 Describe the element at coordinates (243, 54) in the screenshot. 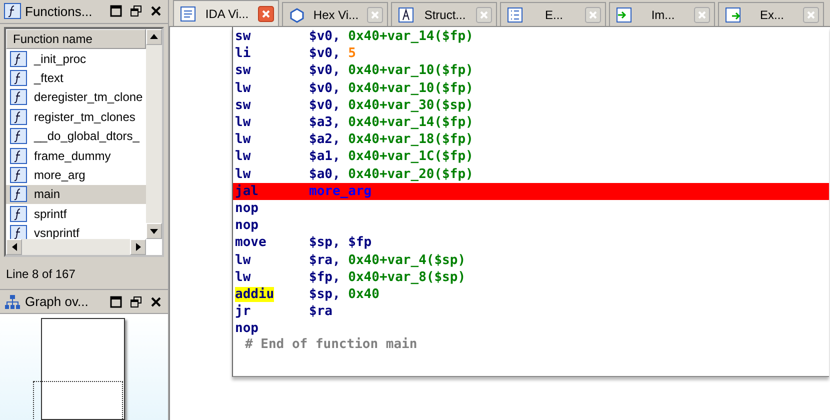

I see `instruction-mnemonic: li` at that location.